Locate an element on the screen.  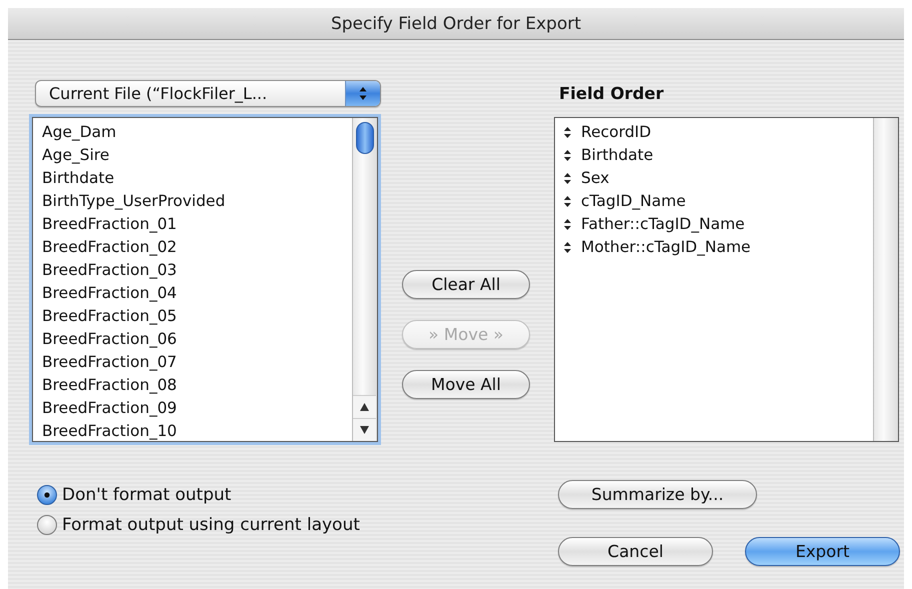
field-item: BreedFraction_06 is located at coordinates (197, 339).